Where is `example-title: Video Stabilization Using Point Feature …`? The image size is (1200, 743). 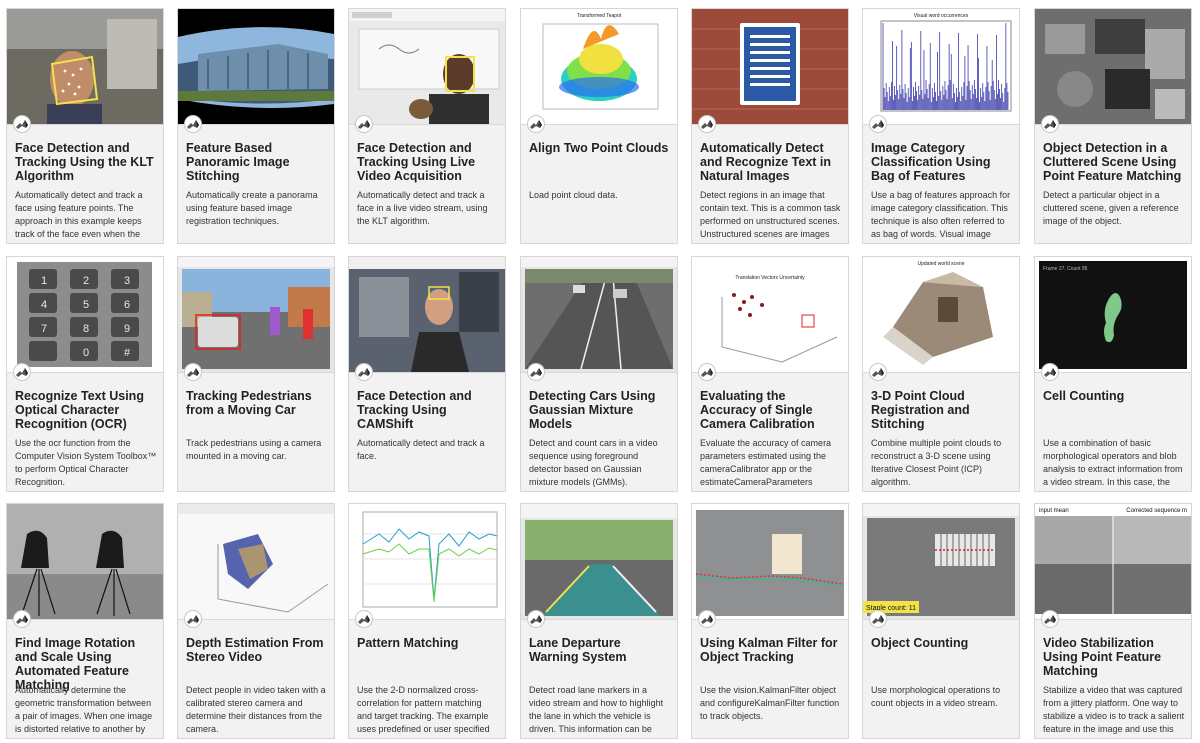
example-title: Video Stabilization Using Point Feature … is located at coordinates (1114, 657).